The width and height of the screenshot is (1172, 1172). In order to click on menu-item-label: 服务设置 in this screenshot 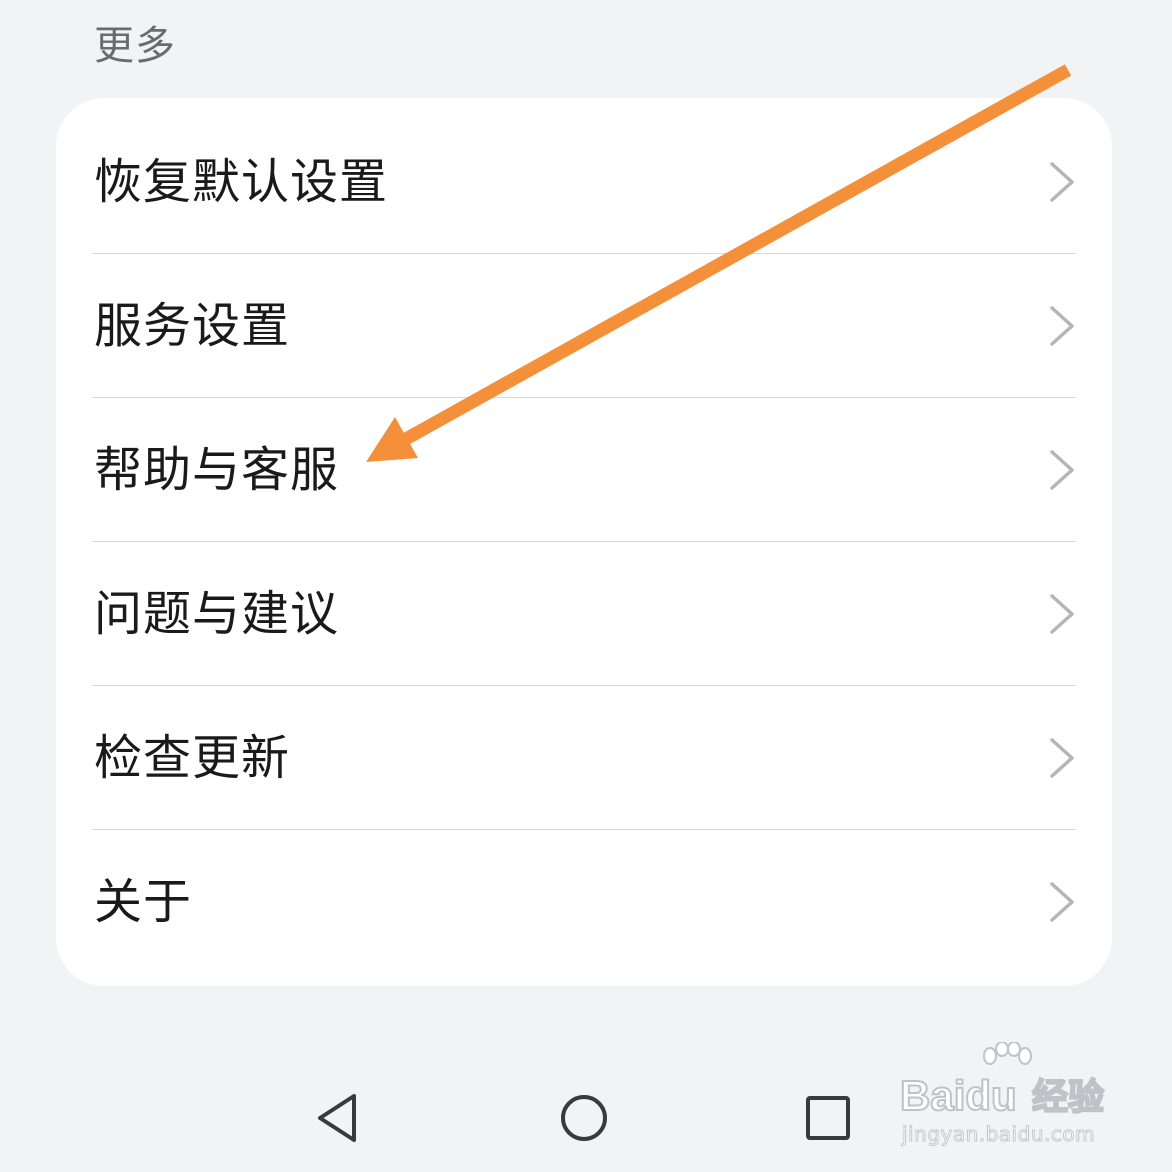, I will do `click(192, 326)`.